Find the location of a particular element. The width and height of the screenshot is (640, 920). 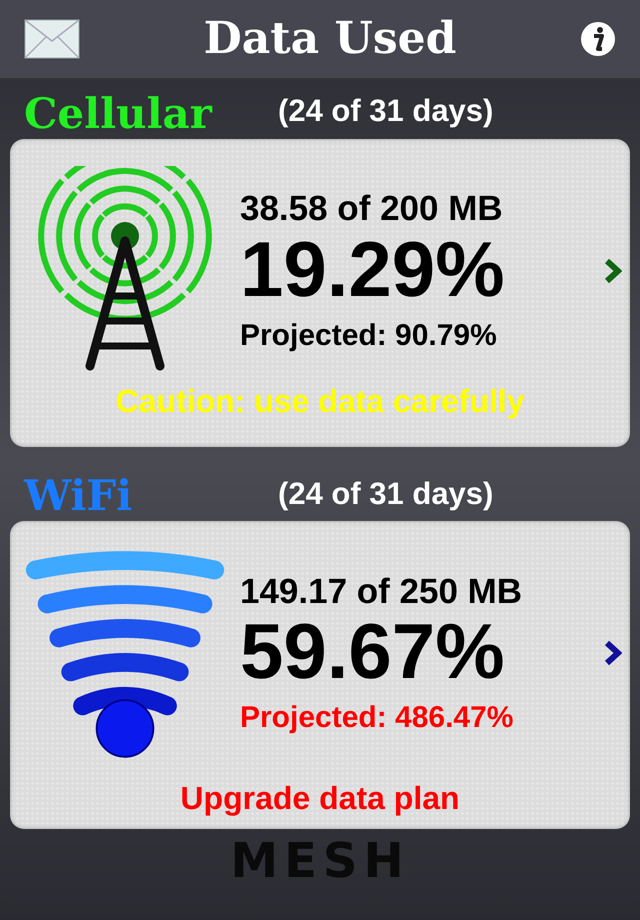

warning-message: Upgrade data plan is located at coordinates (320, 799).